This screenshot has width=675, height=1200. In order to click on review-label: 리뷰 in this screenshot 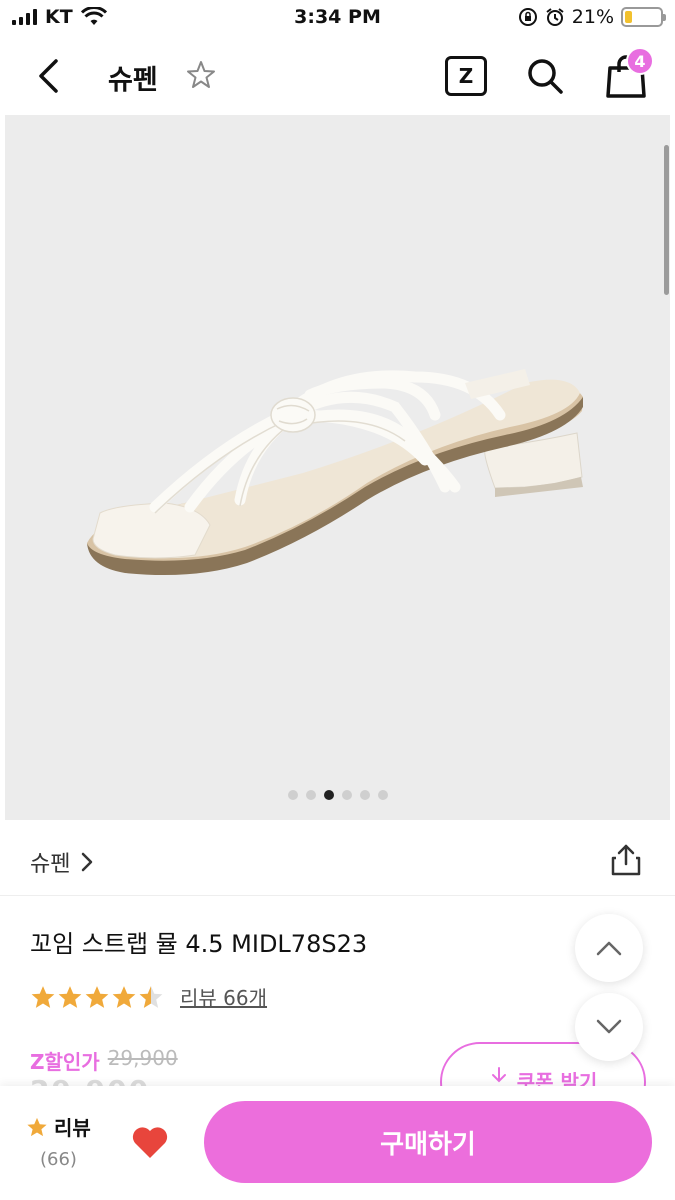, I will do `click(72, 1128)`.